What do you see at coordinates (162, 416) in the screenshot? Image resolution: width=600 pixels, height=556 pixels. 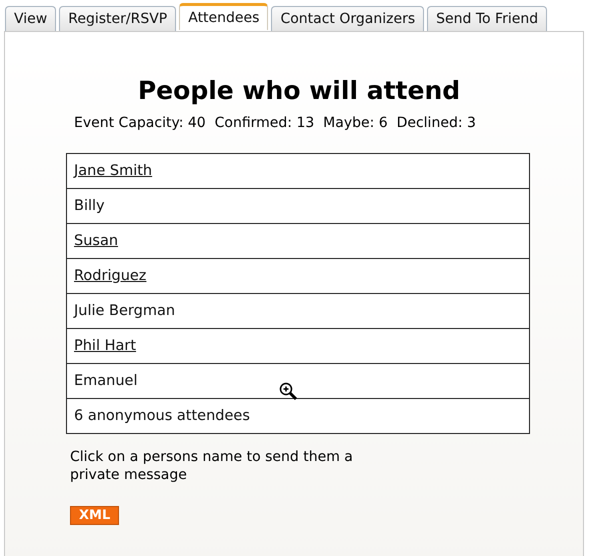 I see `attendee-name: 6 anonymous attendees` at bounding box center [162, 416].